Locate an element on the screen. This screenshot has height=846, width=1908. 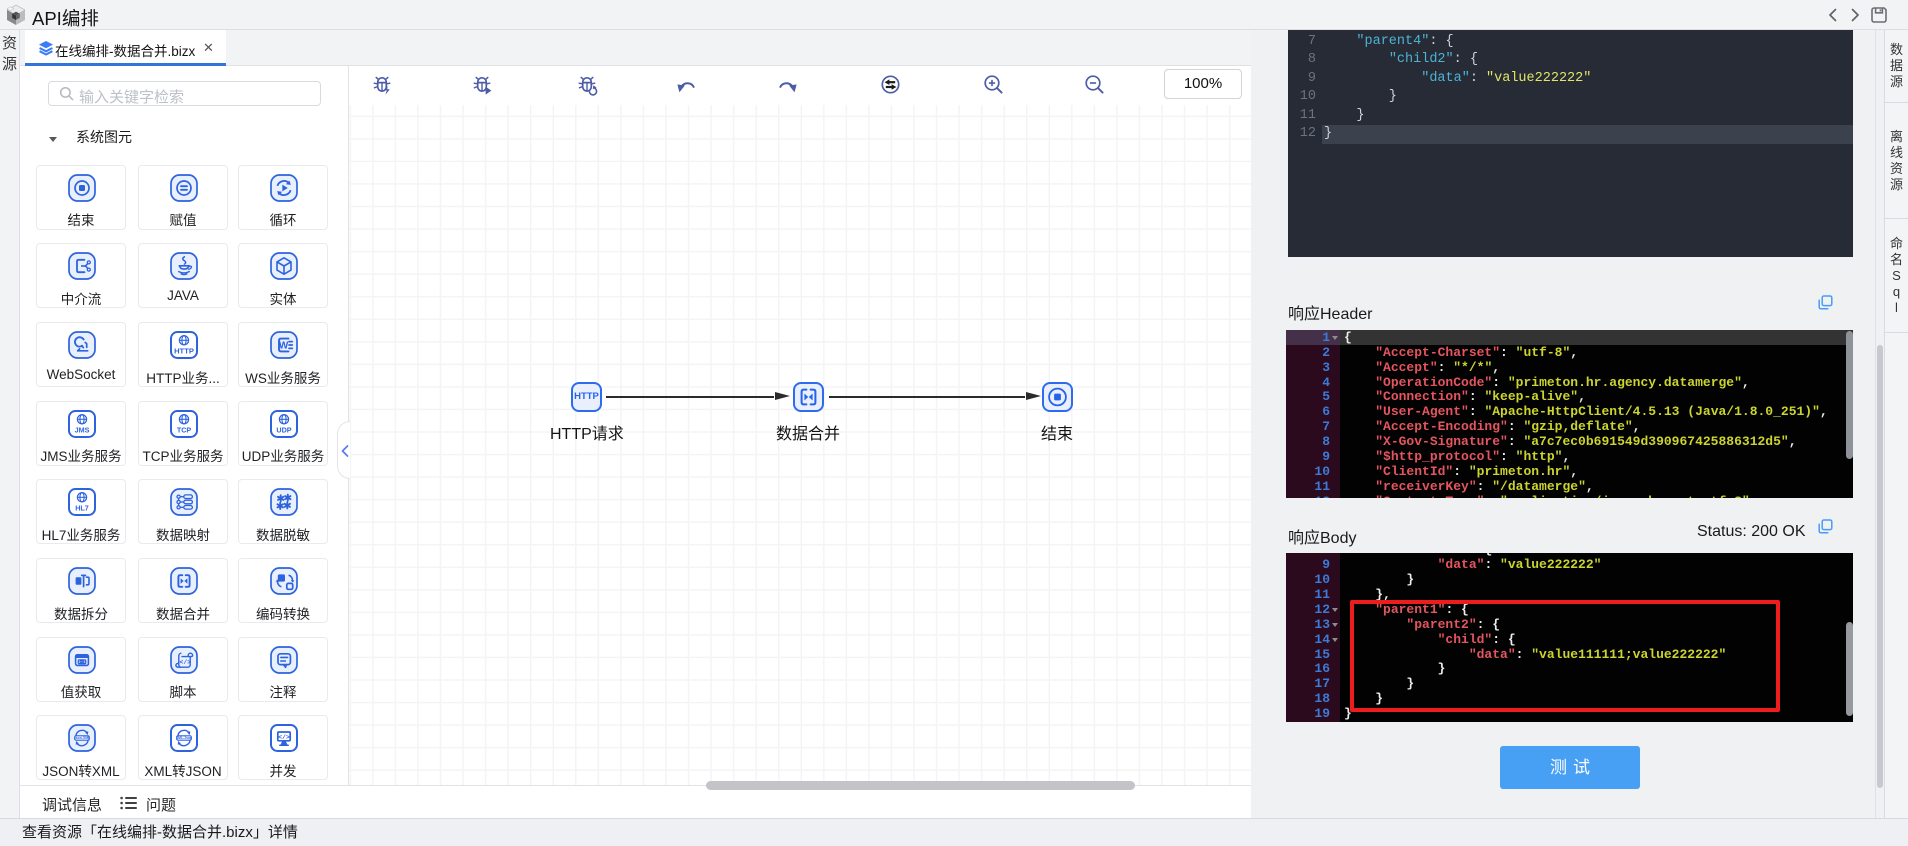
svg-text: TCP is located at coordinates (184, 429).